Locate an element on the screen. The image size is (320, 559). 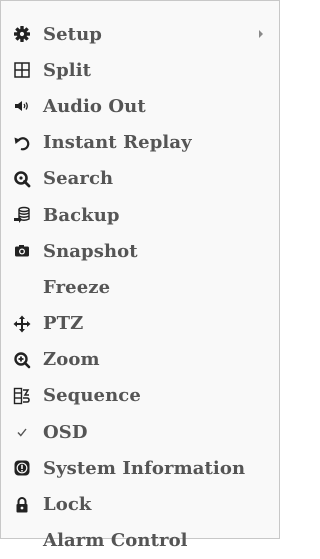
menu-item-osd: OSD is located at coordinates (140, 432).